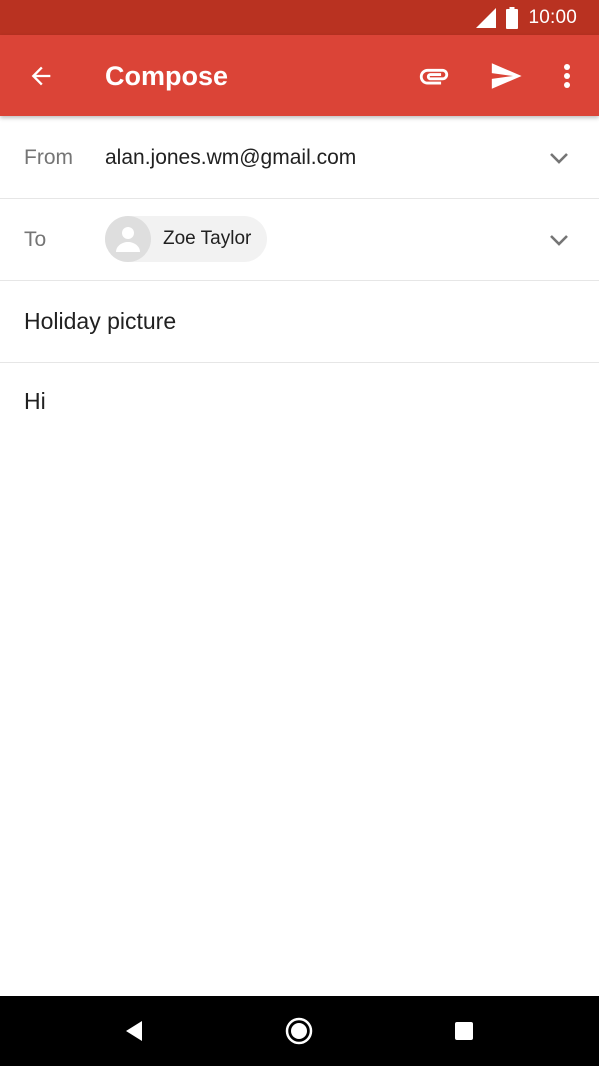 This screenshot has width=599, height=1066. I want to click on from-row: From alan.jones.wm@gmail.com, so click(299, 158).